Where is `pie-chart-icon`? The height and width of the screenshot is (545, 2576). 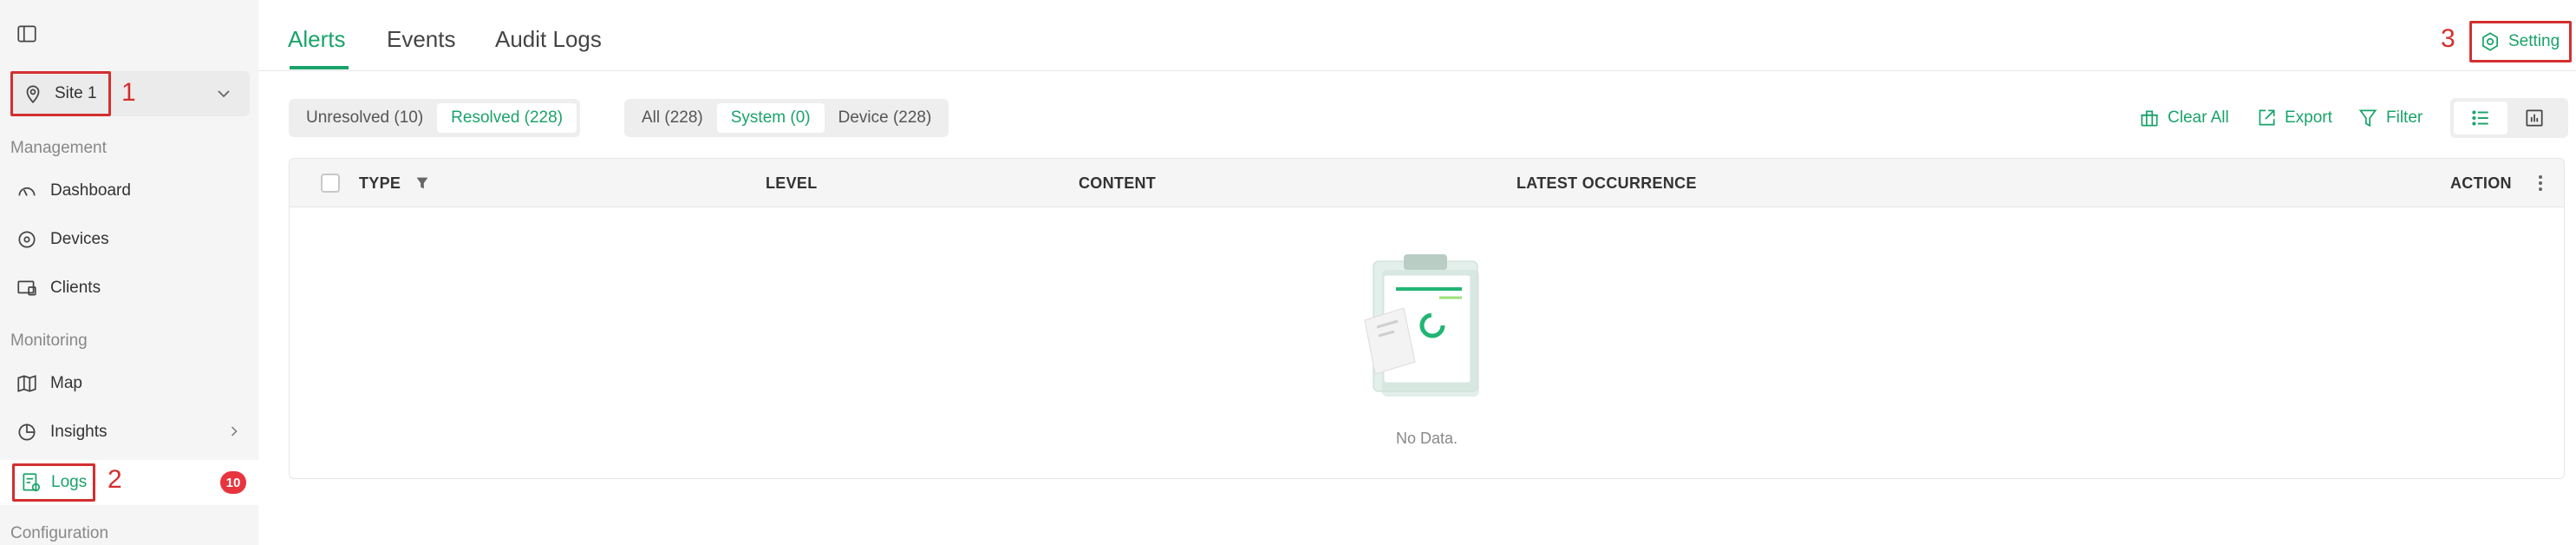 pie-chart-icon is located at coordinates (27, 432).